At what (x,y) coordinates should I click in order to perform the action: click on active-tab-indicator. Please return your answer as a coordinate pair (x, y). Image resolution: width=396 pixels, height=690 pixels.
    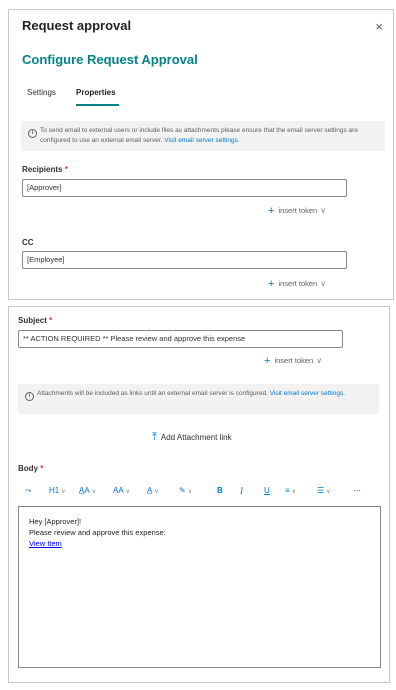
    Looking at the image, I should click on (97, 105).